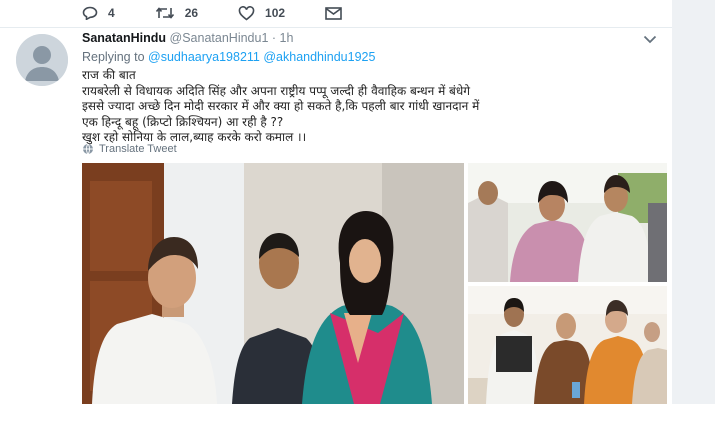 This screenshot has height=425, width=715. What do you see at coordinates (109, 75) in the screenshot?
I see `tweet-text-line: राज की बात` at bounding box center [109, 75].